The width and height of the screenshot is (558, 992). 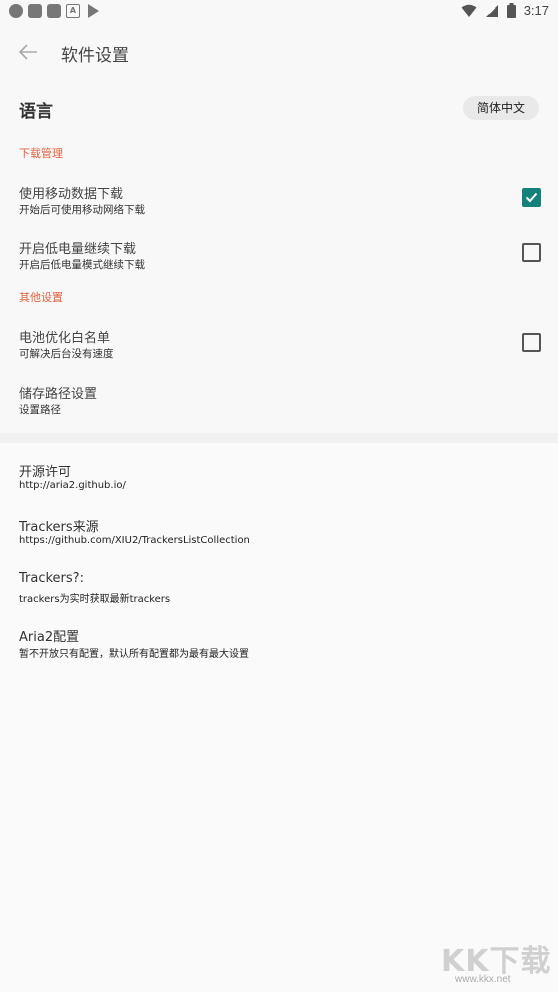 I want to click on battery-icon, so click(x=511, y=10).